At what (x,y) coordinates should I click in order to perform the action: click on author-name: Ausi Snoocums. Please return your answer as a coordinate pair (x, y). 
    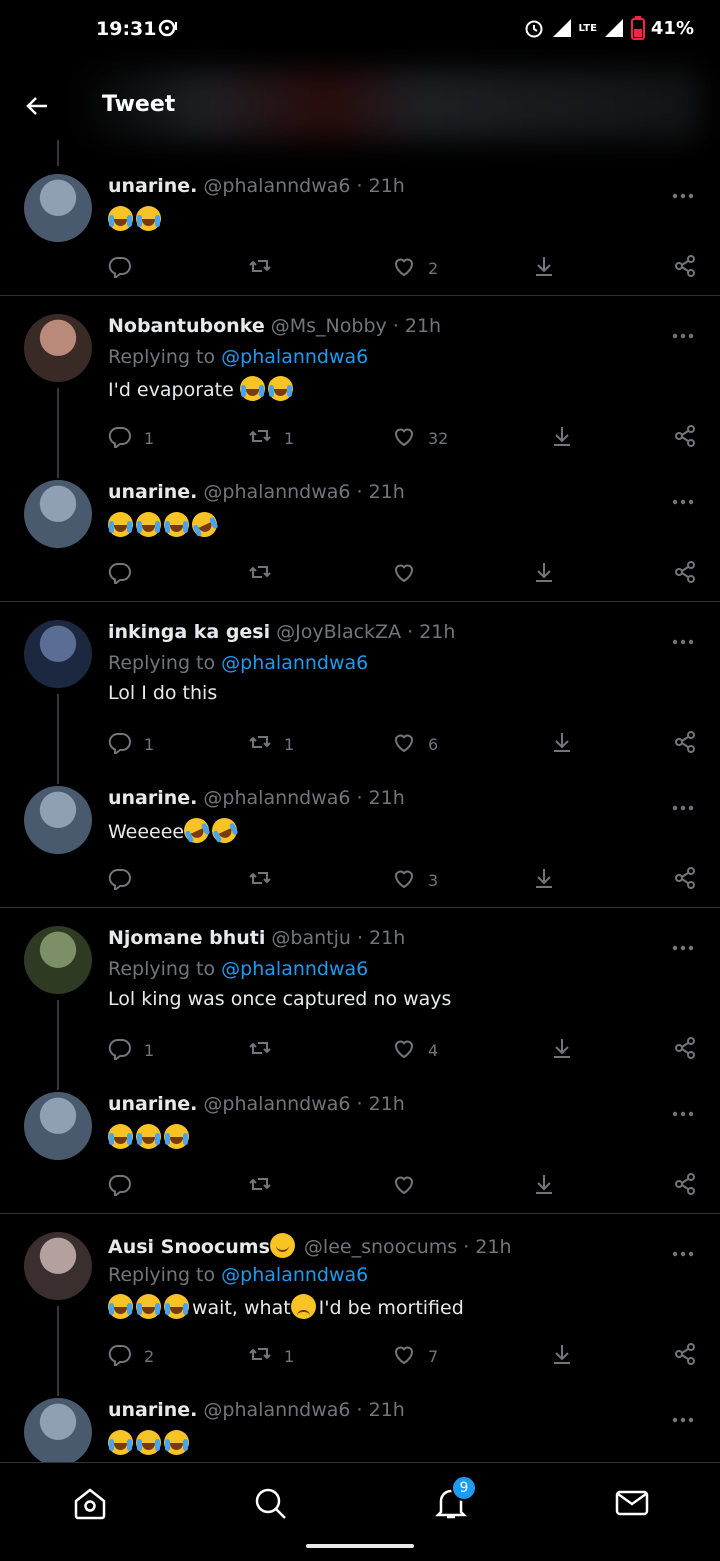
    Looking at the image, I should click on (189, 1247).